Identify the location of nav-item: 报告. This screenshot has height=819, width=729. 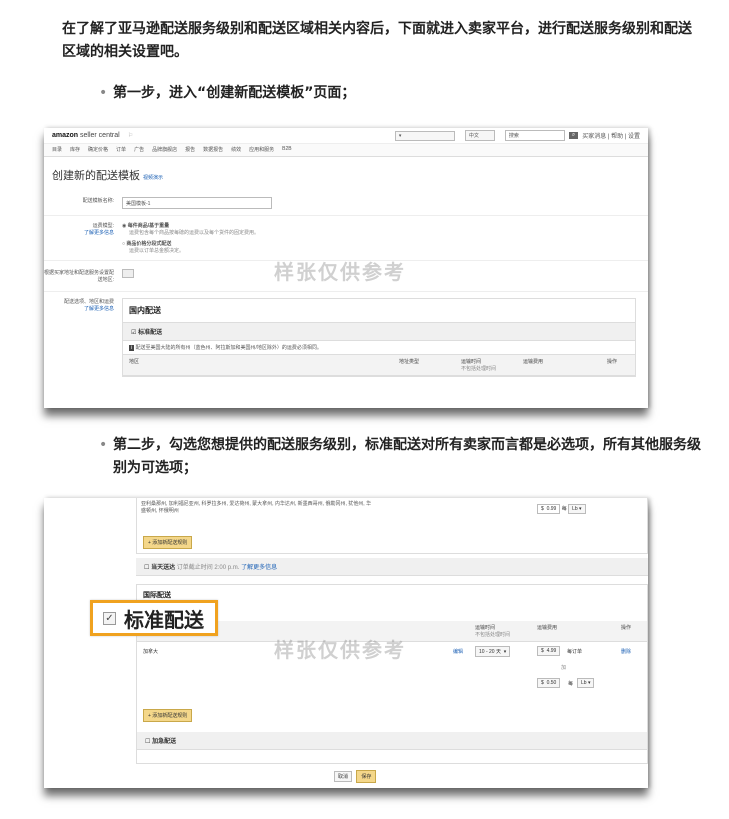
(190, 150).